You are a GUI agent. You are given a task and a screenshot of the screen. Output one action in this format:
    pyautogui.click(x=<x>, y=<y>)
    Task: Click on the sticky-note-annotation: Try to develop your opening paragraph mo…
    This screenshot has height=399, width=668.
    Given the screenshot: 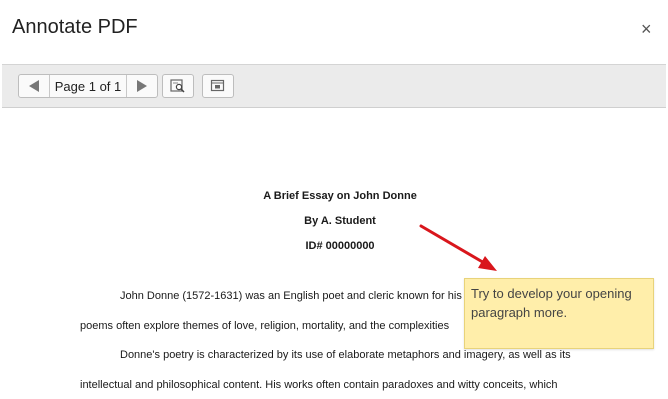 What is the action you would take?
    pyautogui.click(x=559, y=313)
    